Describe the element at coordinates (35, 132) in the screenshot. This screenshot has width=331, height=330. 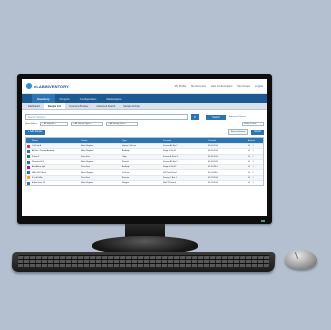
I see `add-sample-button: + Add Sample` at that location.